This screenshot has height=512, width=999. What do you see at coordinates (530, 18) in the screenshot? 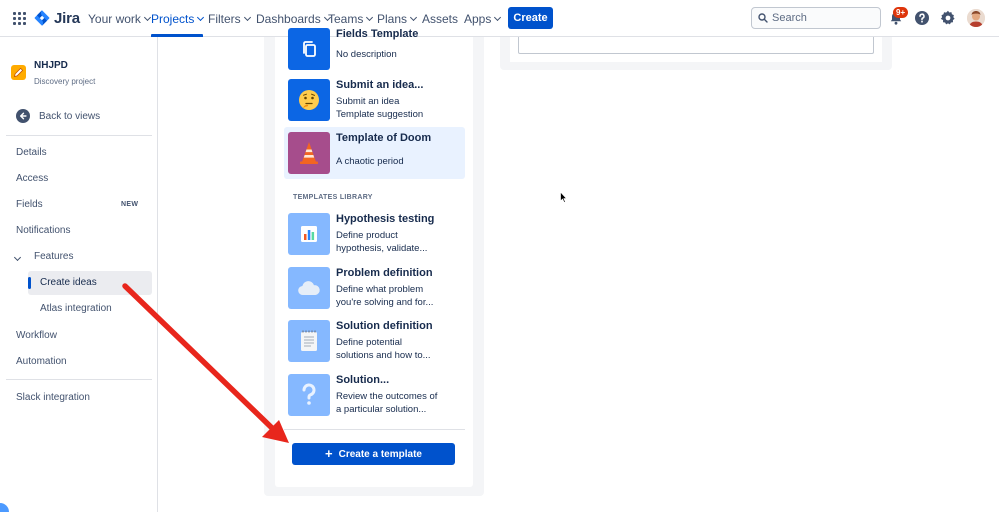
I see `create-button: Create` at bounding box center [530, 18].